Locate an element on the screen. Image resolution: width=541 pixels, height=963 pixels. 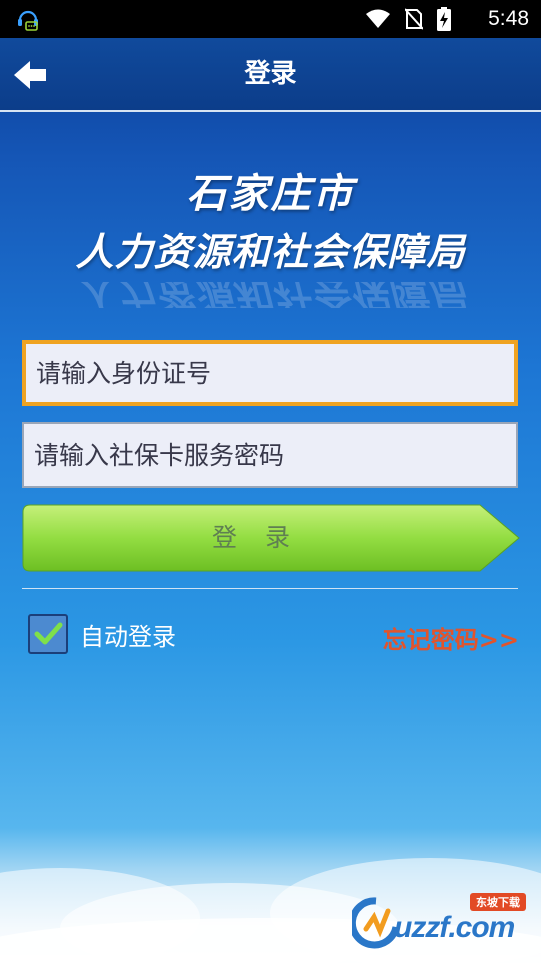
login-button-label: 登录 is located at coordinates (264, 537).